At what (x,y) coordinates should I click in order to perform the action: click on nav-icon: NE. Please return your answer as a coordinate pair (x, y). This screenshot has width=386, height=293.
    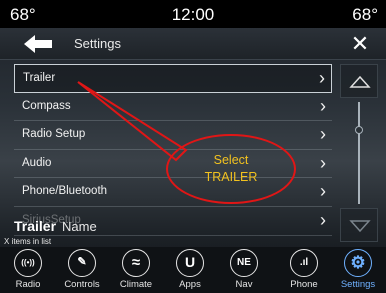
    Looking at the image, I should click on (244, 263).